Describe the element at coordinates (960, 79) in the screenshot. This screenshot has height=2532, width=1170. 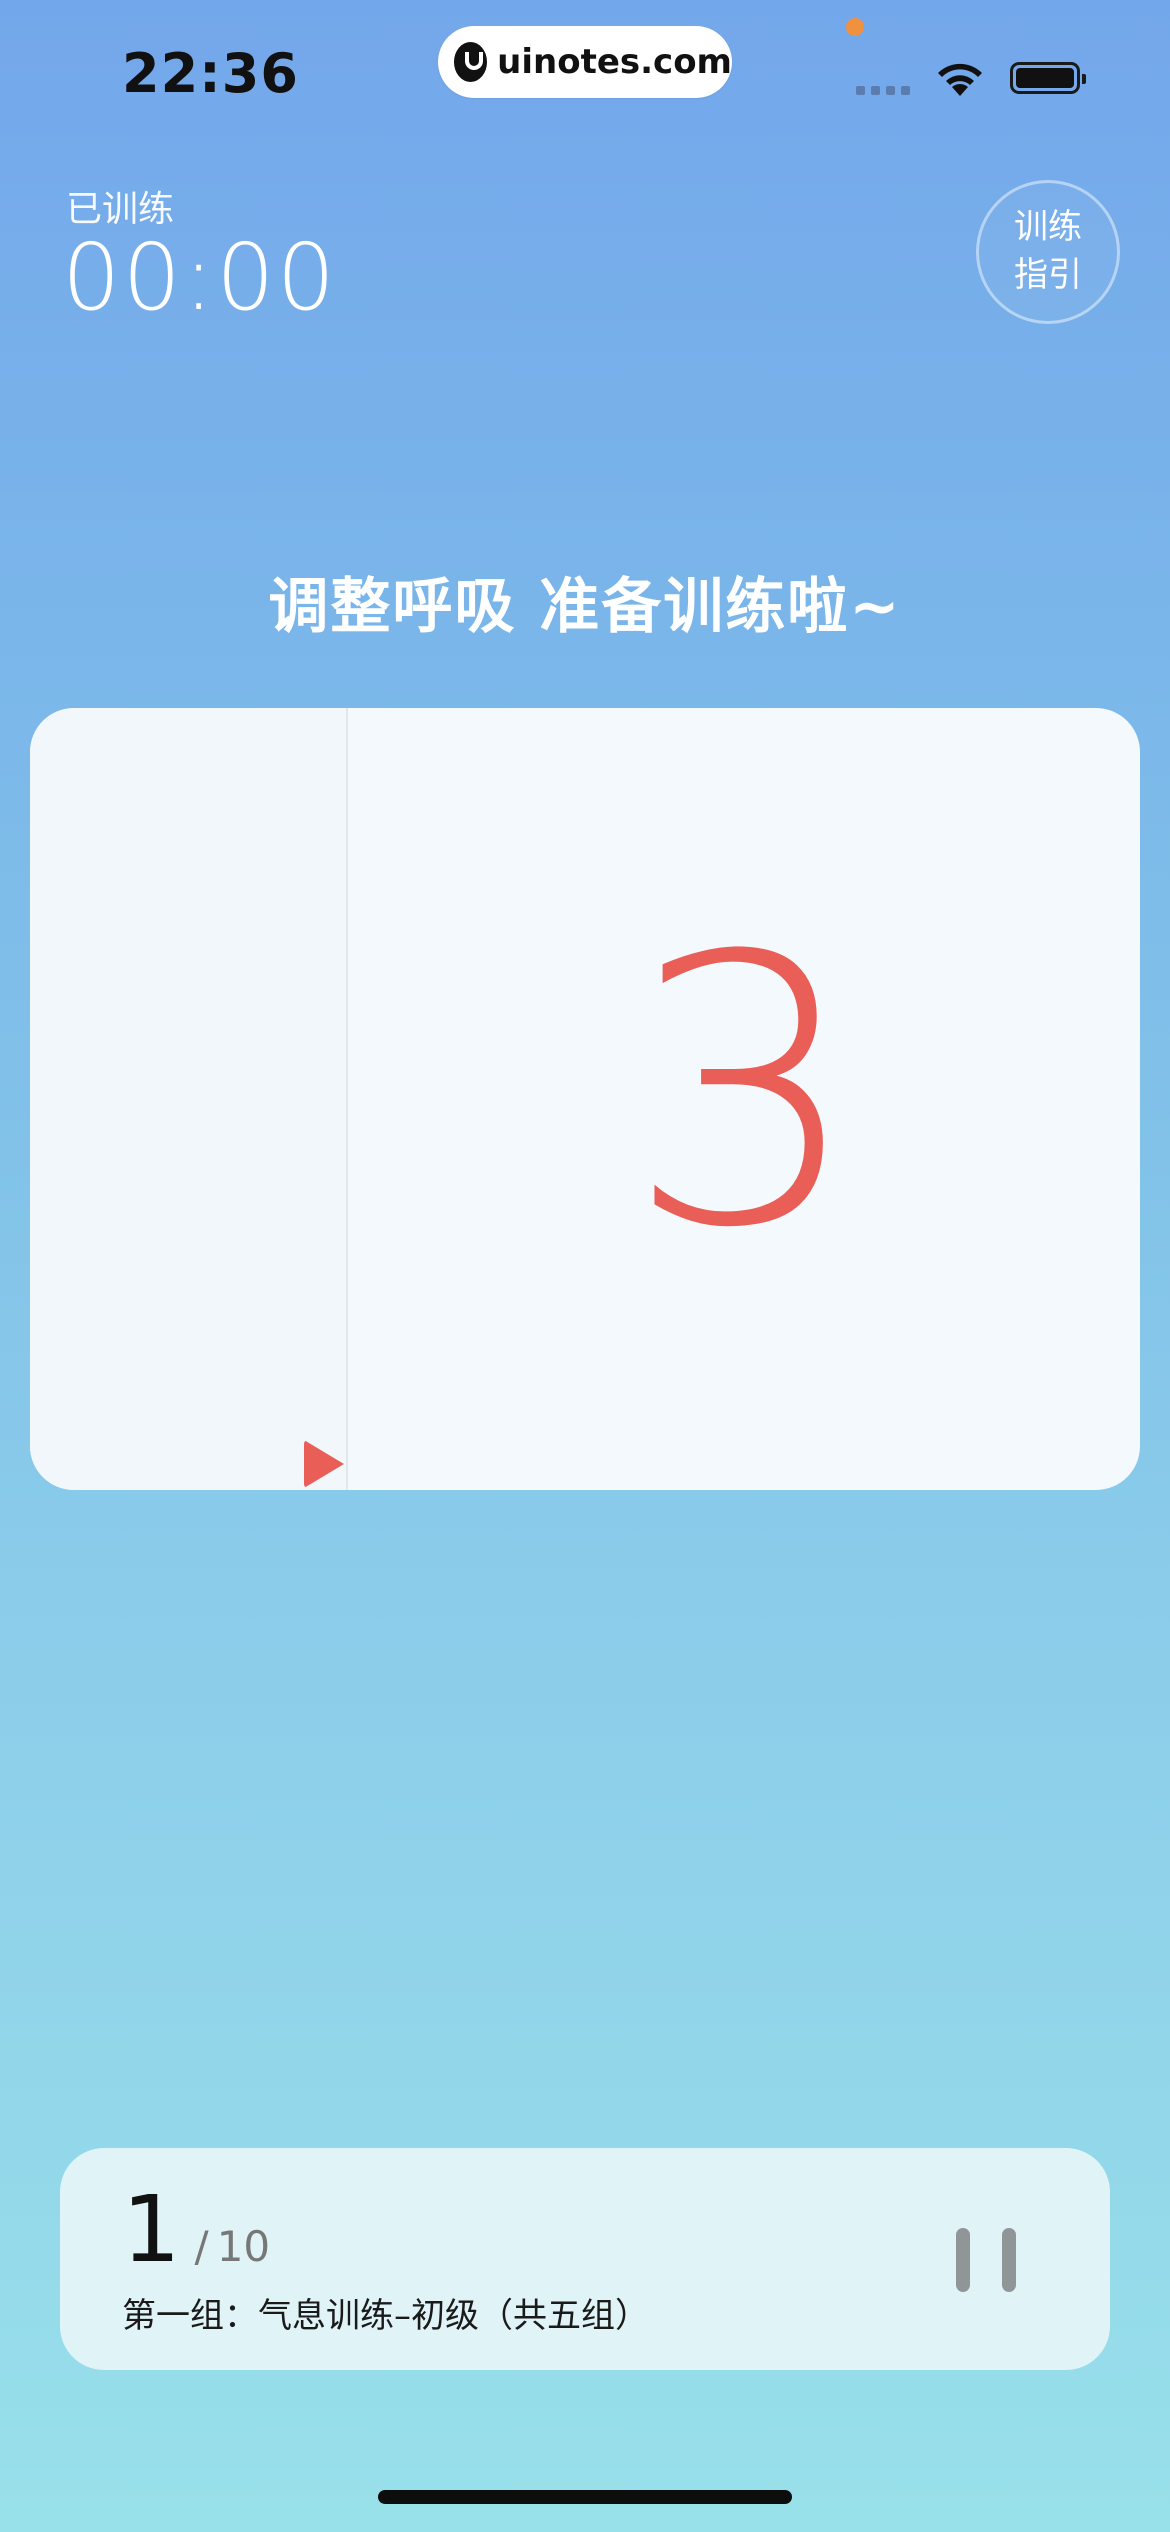
I see `wifi-icon` at that location.